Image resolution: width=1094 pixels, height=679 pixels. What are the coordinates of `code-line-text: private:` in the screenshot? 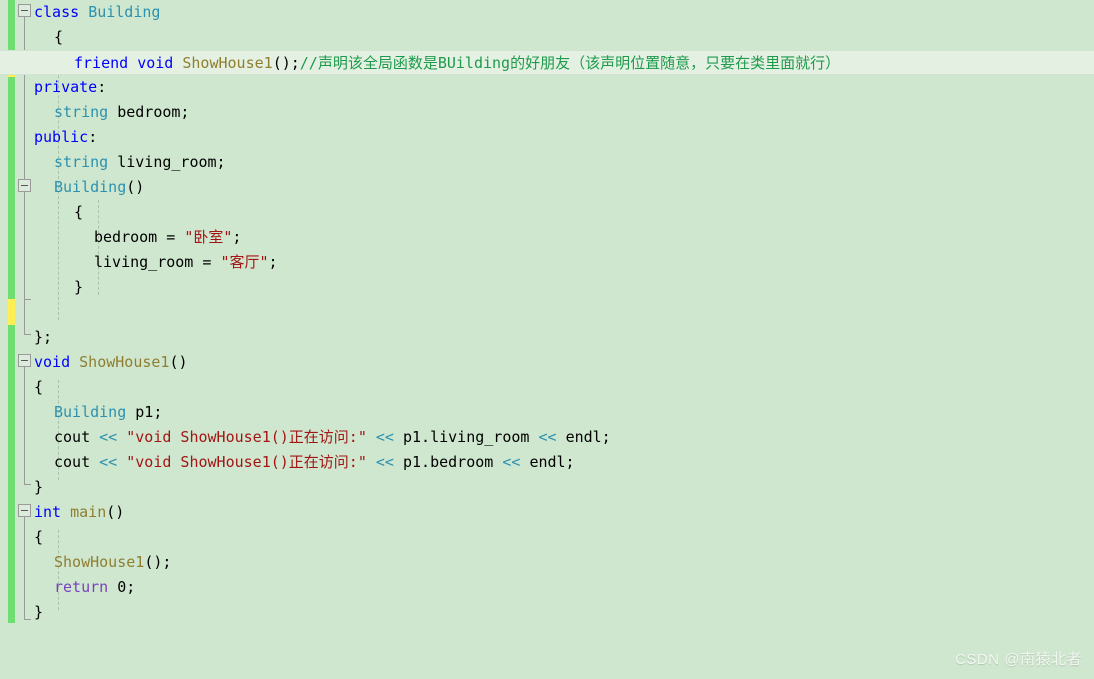 It's located at (53, 87).